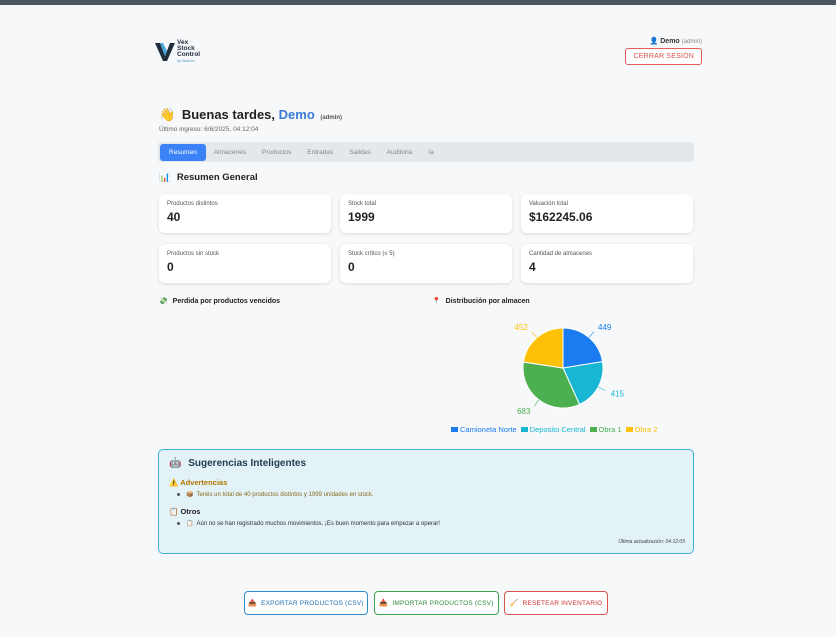 The image size is (836, 637). Describe the element at coordinates (230, 152) in the screenshot. I see `tab-almacenes: Almacenes` at that location.